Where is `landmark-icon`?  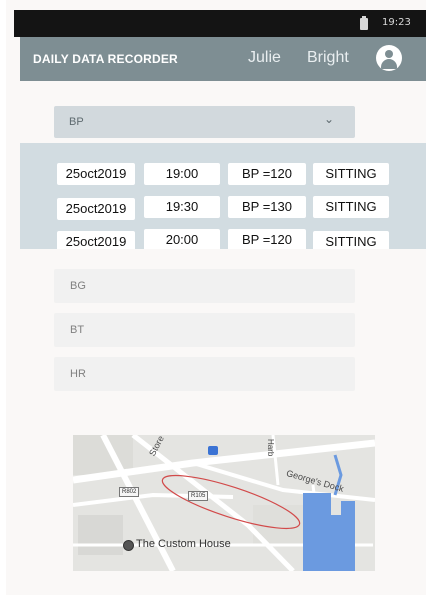
landmark-icon is located at coordinates (128, 545).